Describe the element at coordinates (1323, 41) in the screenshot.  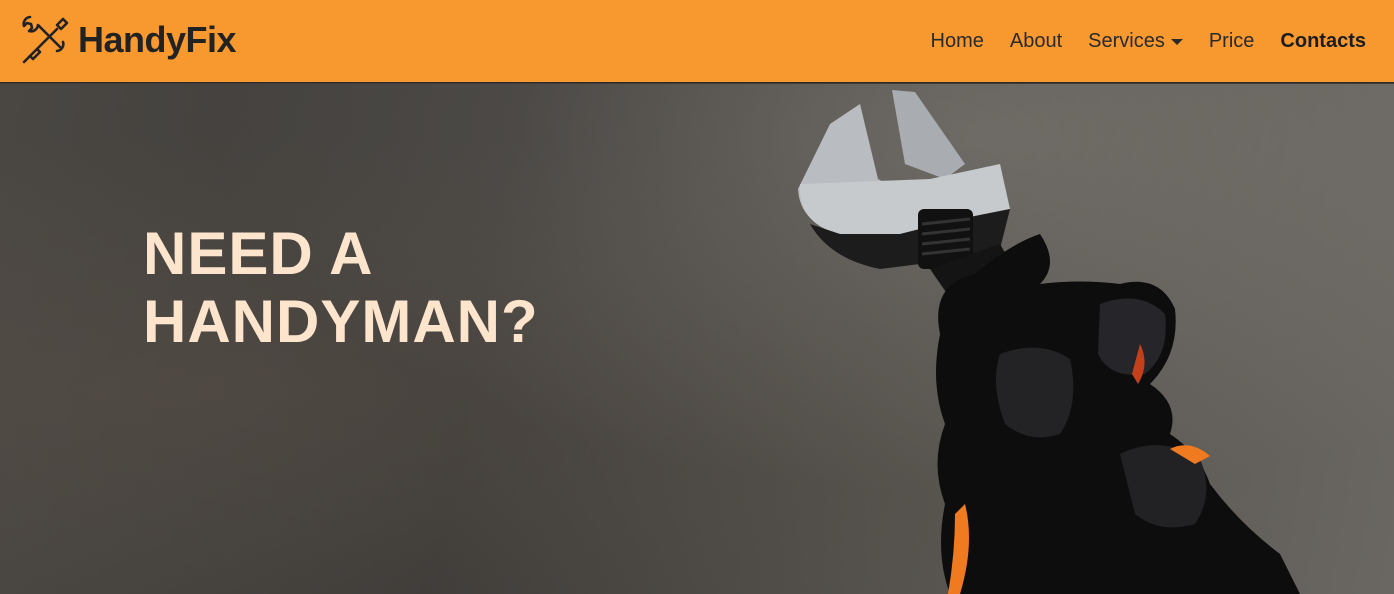
I see `nav-contacts: Contacts` at that location.